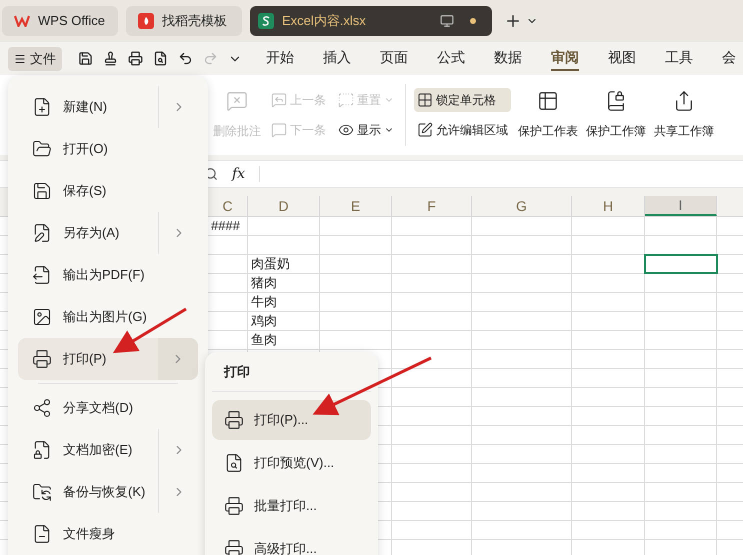 This screenshot has height=555, width=743. What do you see at coordinates (356, 206) in the screenshot?
I see `column-header: E` at bounding box center [356, 206].